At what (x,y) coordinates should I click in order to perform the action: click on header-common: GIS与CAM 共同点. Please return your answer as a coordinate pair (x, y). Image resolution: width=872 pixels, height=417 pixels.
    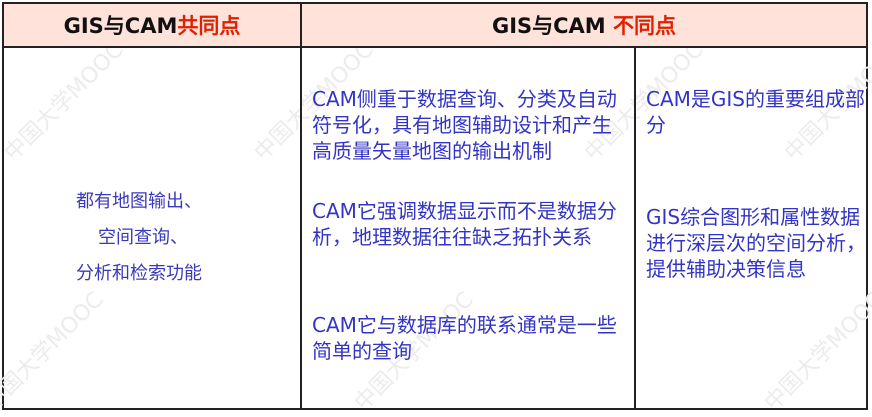
    Looking at the image, I should click on (153, 25).